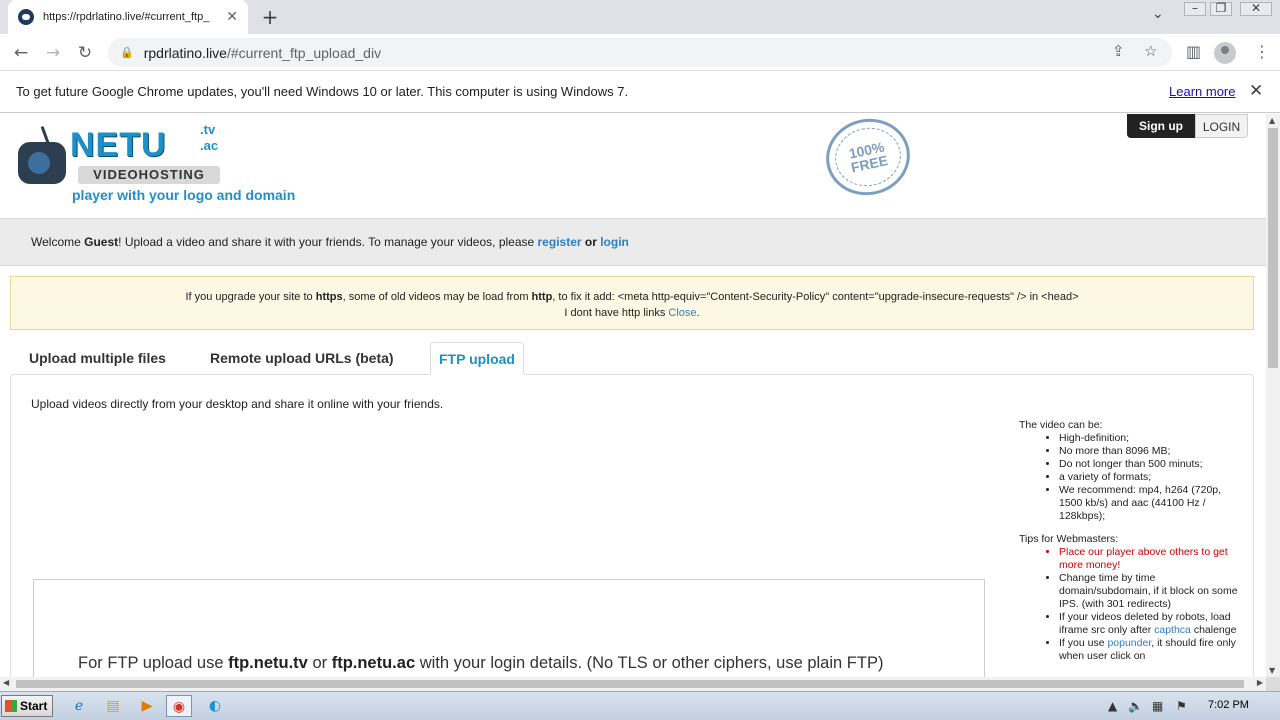  What do you see at coordinates (113, 706) in the screenshot?
I see `file-explorer-icon: ▤` at bounding box center [113, 706].